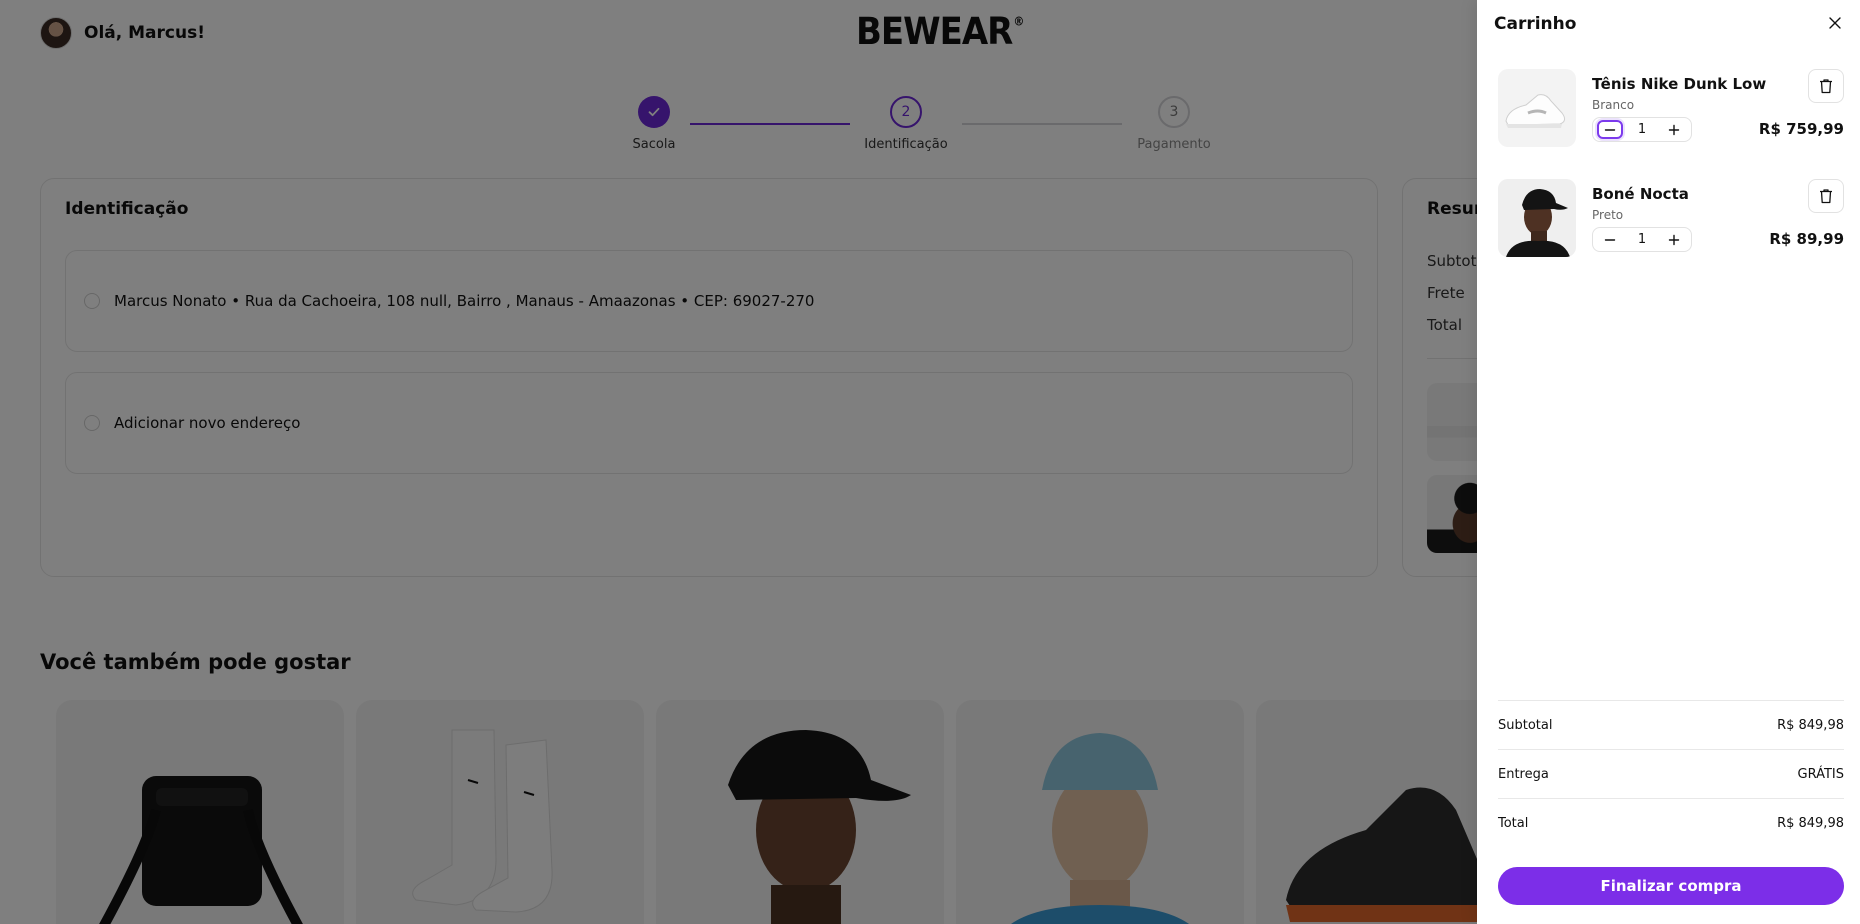 This screenshot has height=924, width=1860. What do you see at coordinates (1535, 111) in the screenshot?
I see `sneaker-thumbnail` at bounding box center [1535, 111].